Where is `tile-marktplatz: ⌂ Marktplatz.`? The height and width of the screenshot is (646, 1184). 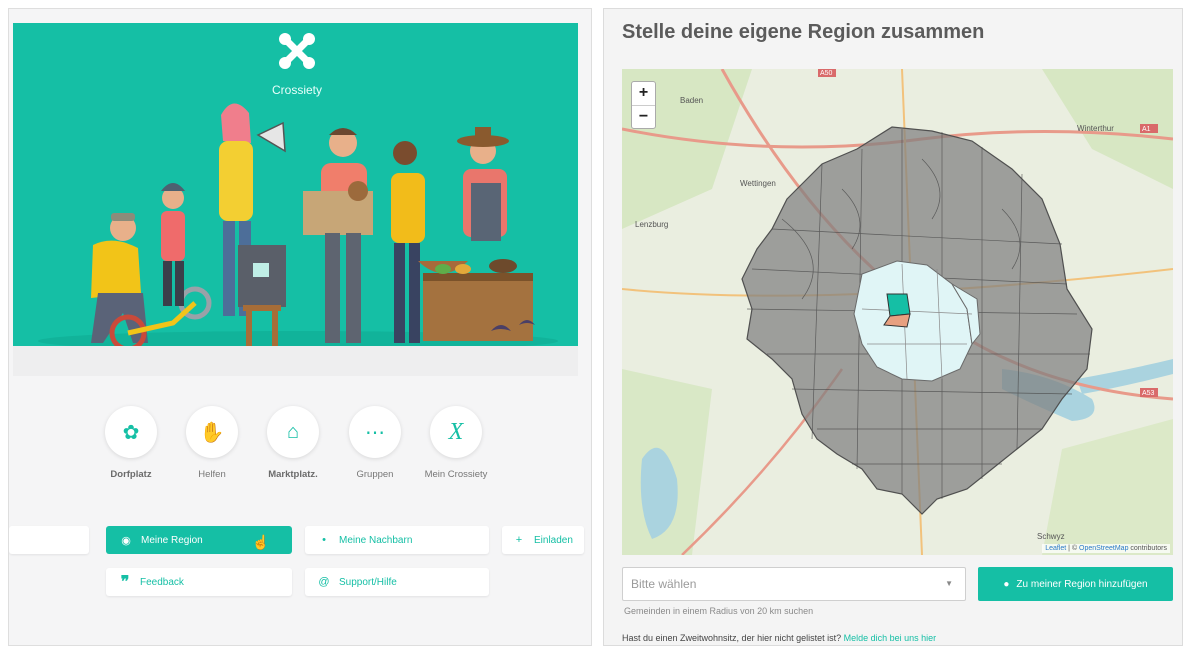 tile-marktplatz: ⌂ Marktplatz. is located at coordinates (293, 443).